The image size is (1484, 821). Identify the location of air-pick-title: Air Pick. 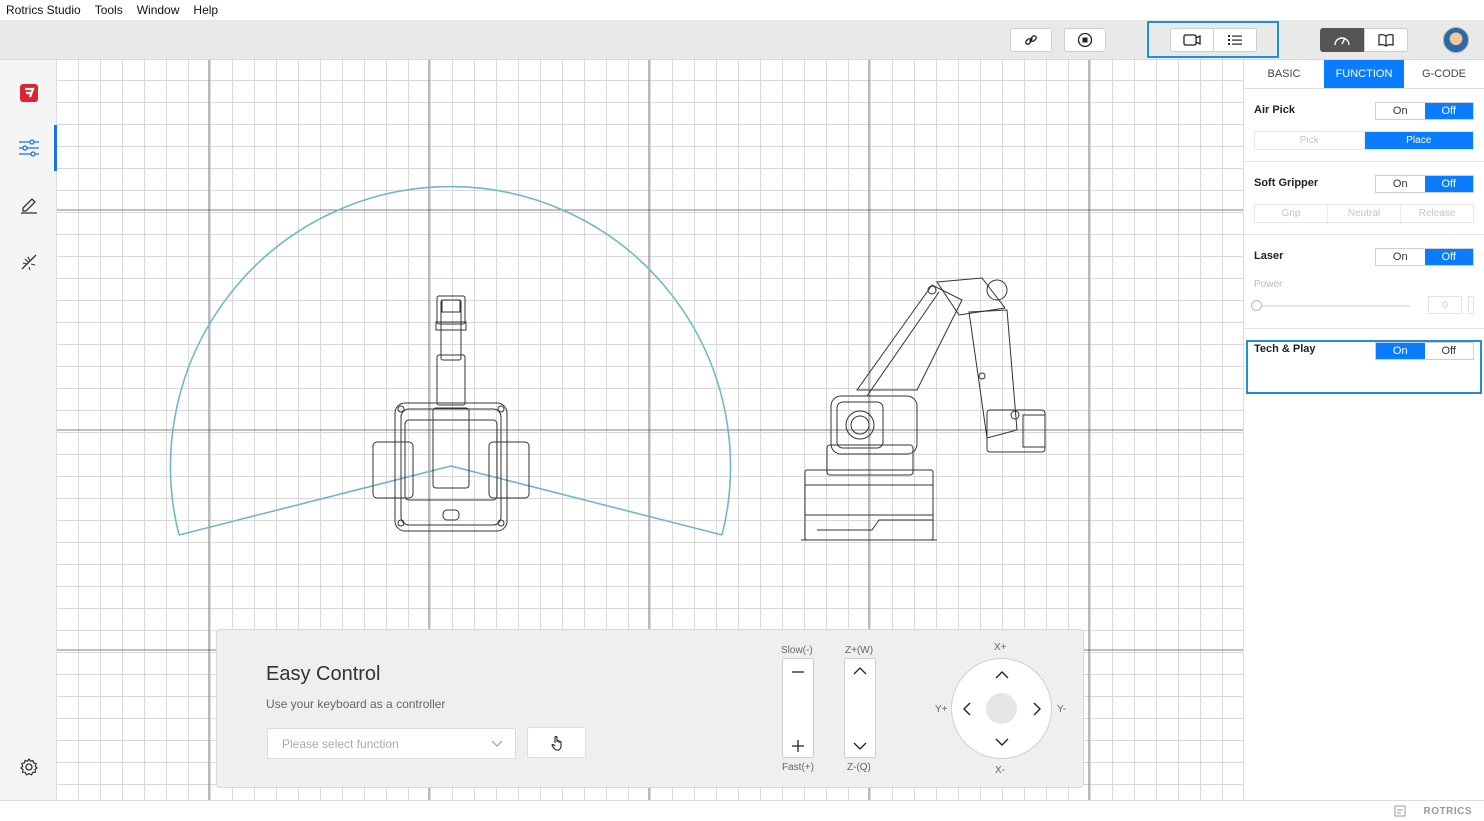
(1274, 110).